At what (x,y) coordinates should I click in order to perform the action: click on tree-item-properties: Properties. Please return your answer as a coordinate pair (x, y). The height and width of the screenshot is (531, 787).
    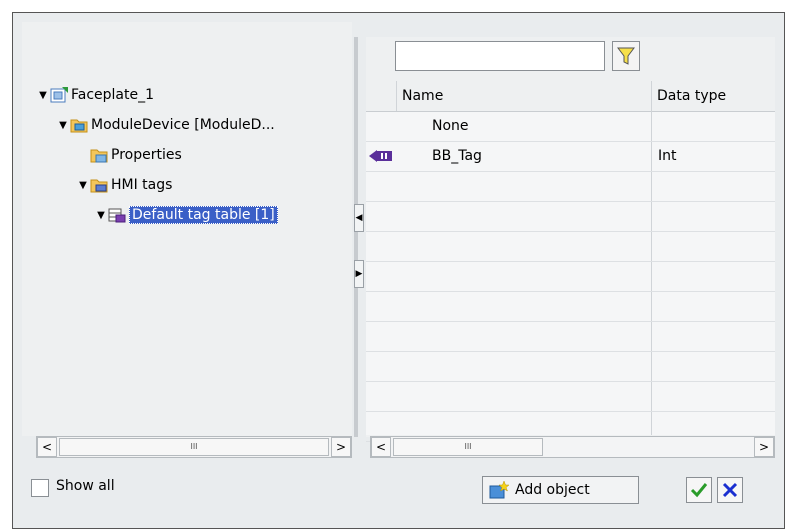
    Looking at the image, I should click on (136, 155).